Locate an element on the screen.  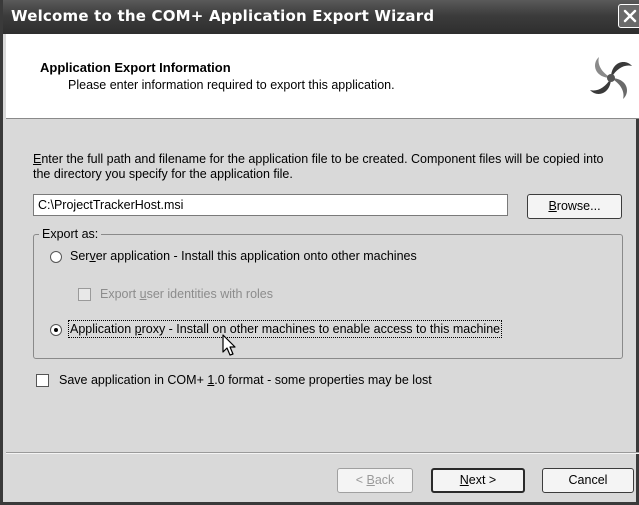
footer-separator is located at coordinates (322, 453).